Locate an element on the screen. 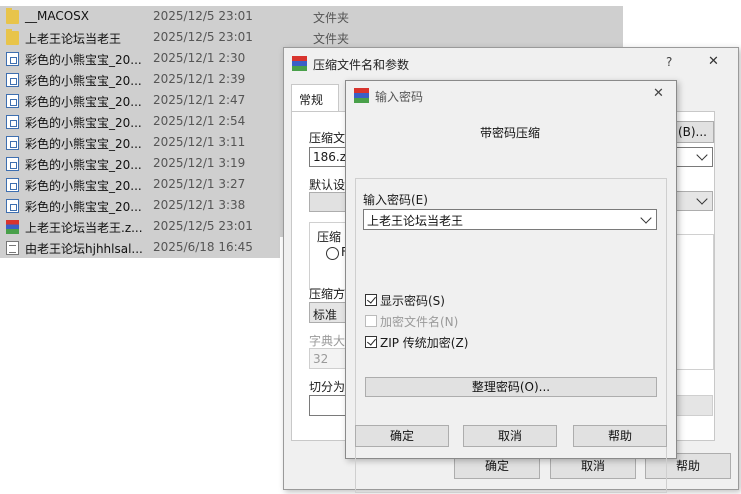  file-date: 2025/12/1 2:39 is located at coordinates (199, 79).